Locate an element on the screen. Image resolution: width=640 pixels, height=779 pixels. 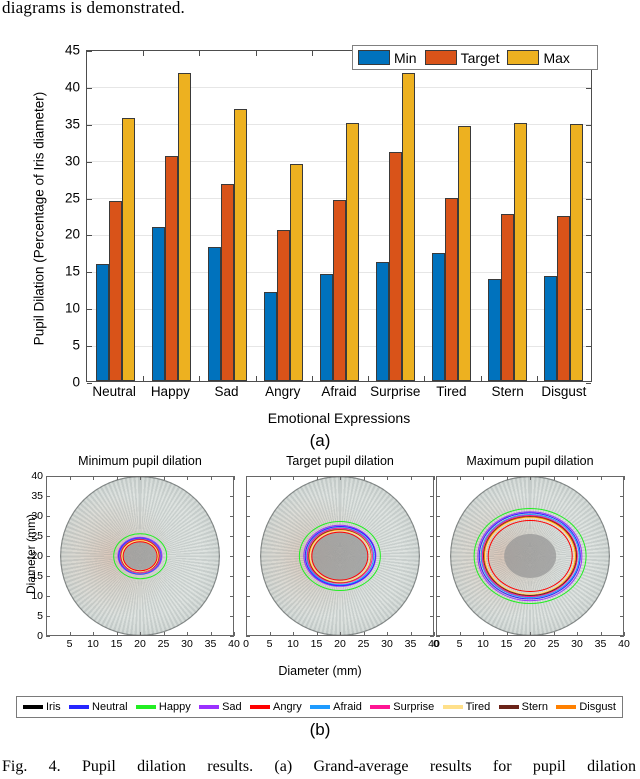
iris-legend-item-stern: Stern is located at coordinates (523, 707).